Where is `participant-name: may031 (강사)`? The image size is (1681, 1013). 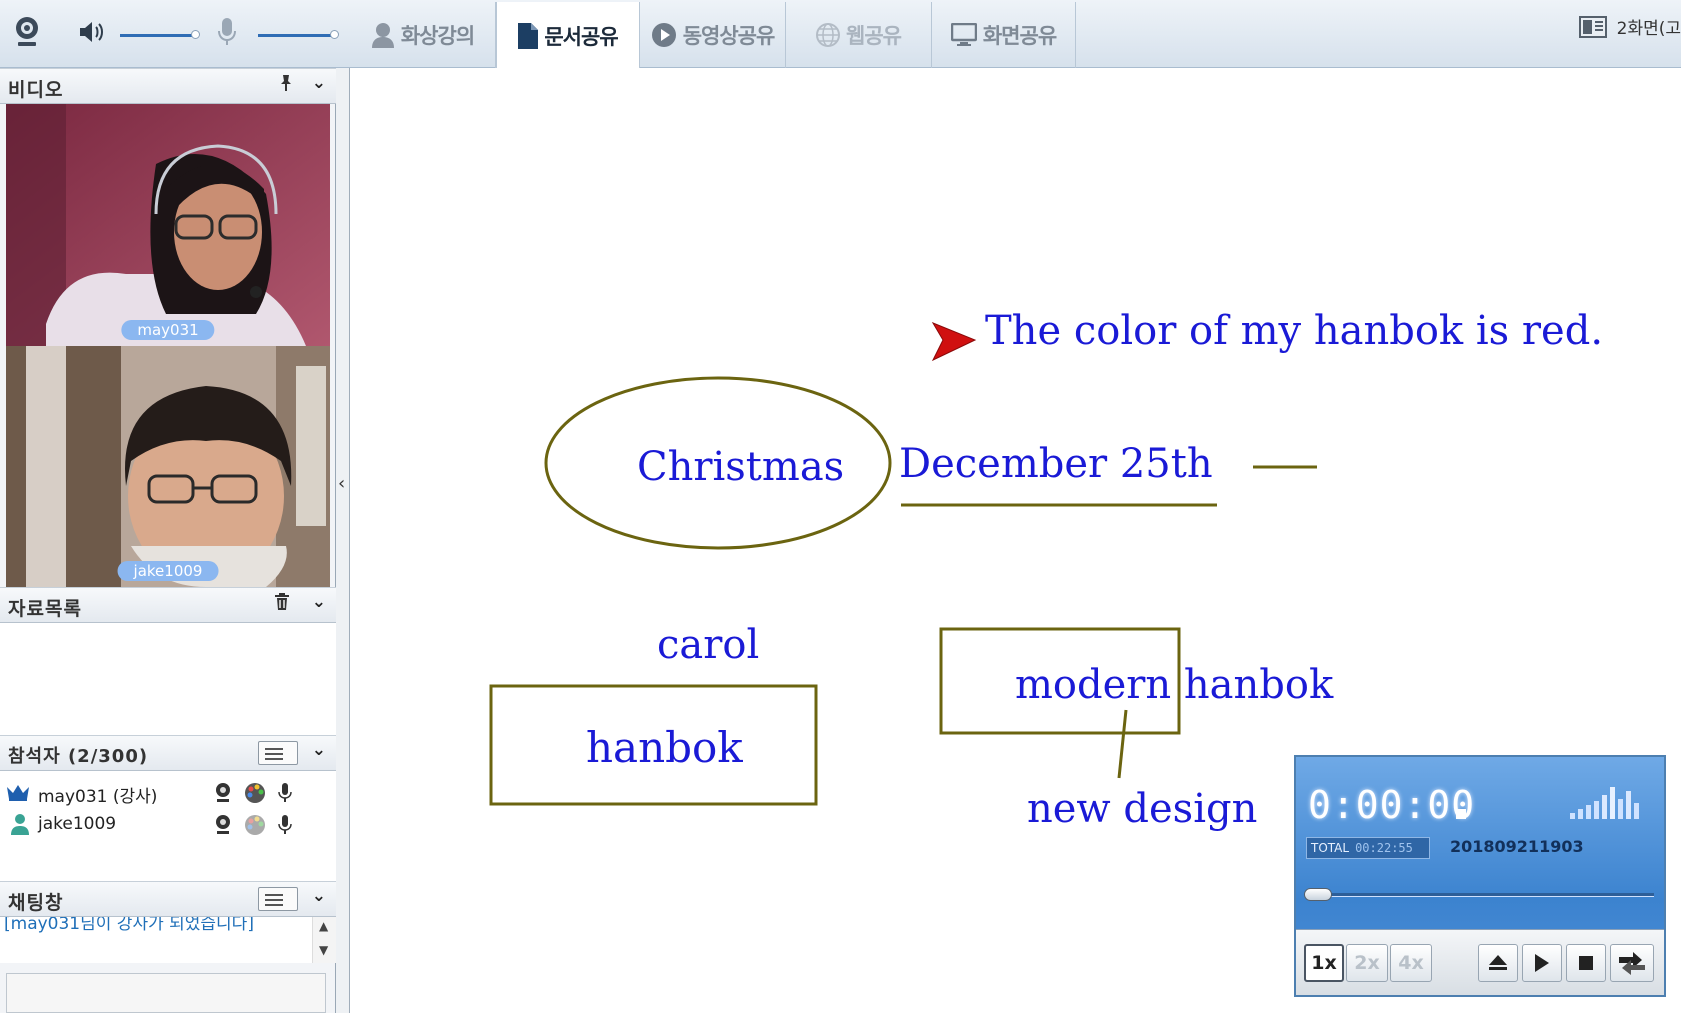
participant-name: may031 (강사) is located at coordinates (98, 797).